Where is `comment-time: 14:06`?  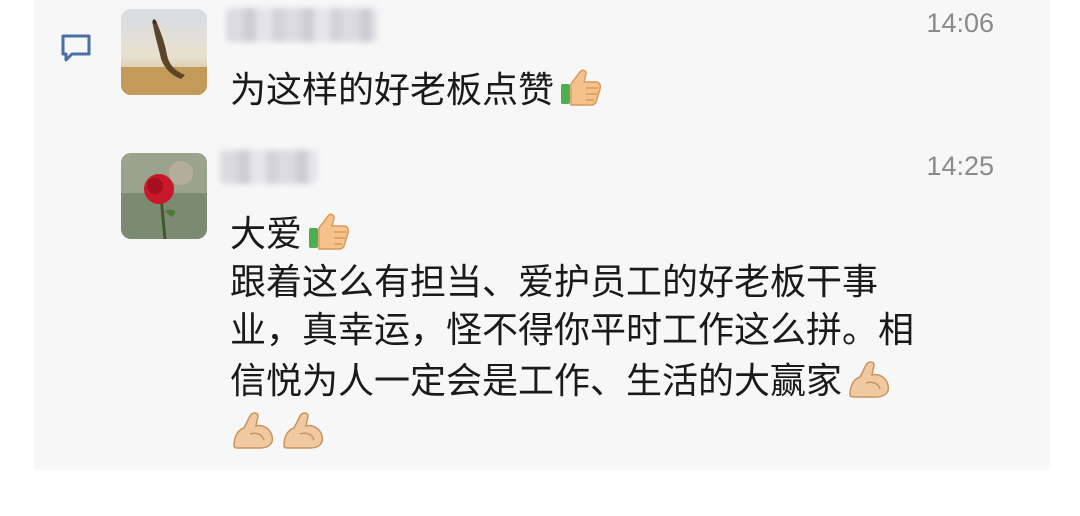
comment-time: 14:06 is located at coordinates (960, 23).